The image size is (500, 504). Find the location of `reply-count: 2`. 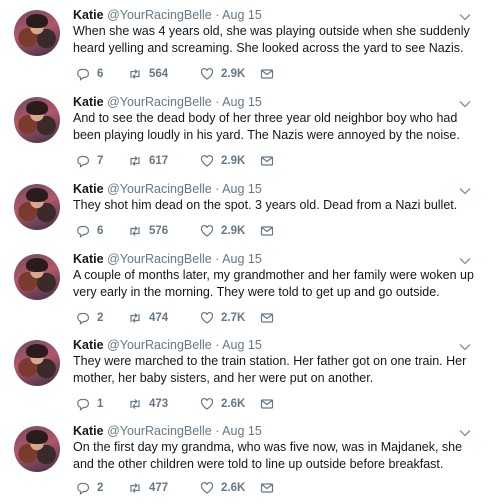

reply-count: 2 is located at coordinates (100, 318).